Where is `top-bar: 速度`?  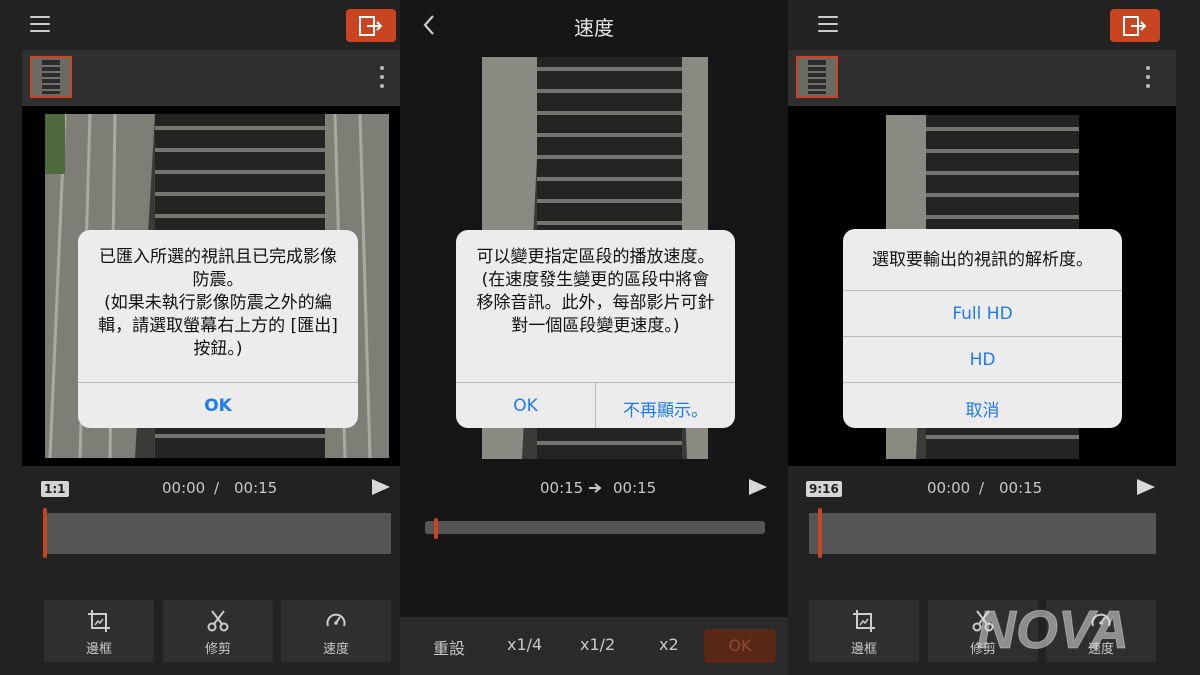 top-bar: 速度 is located at coordinates (594, 24).